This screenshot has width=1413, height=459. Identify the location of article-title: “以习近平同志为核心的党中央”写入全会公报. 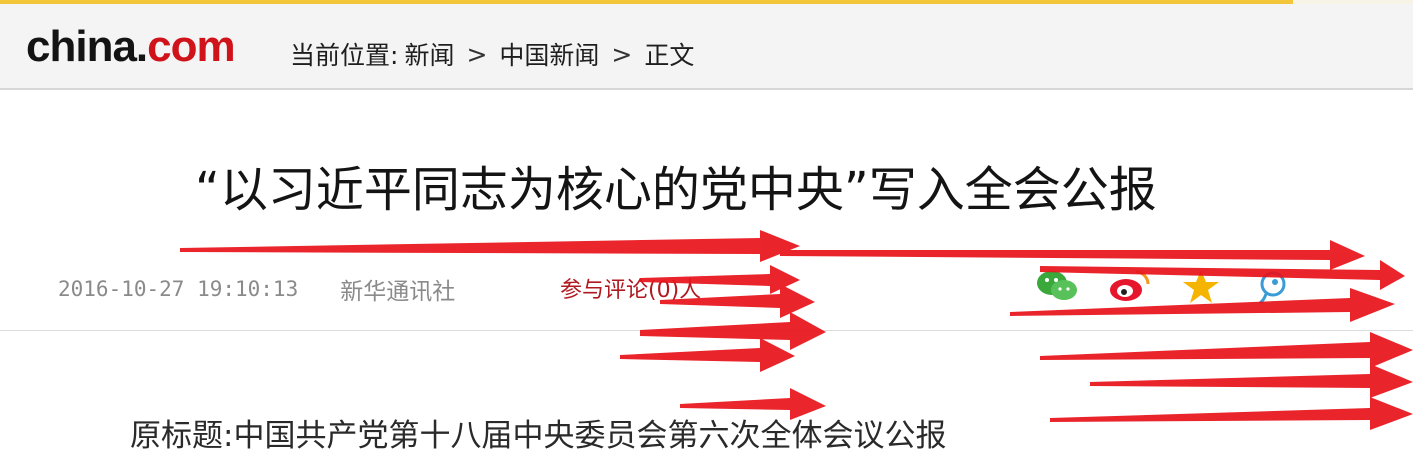
(676, 190).